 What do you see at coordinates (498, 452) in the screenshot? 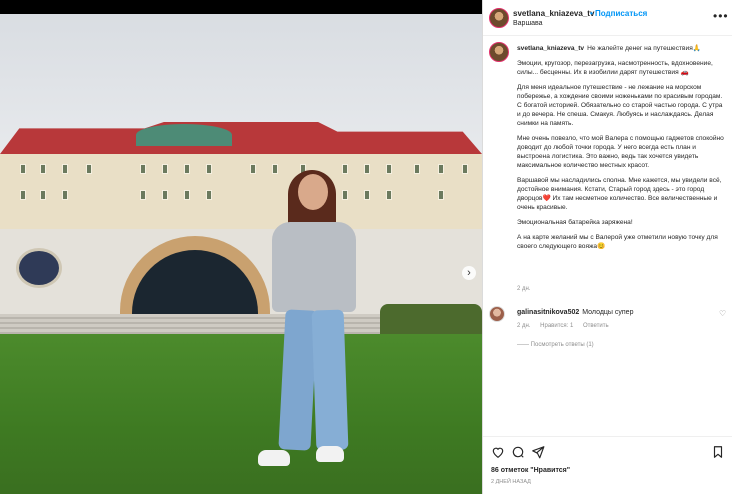
I see `heart-icon` at bounding box center [498, 452].